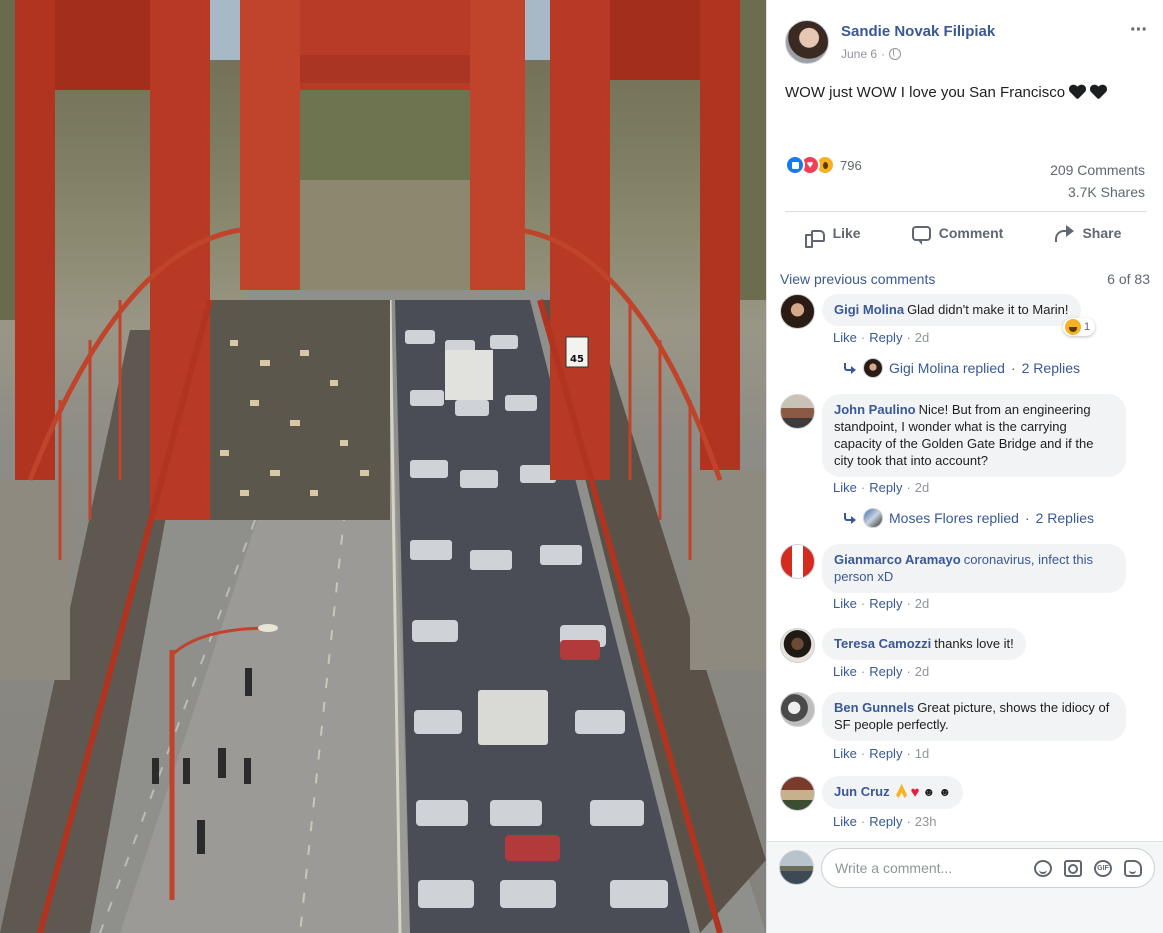 The width and height of the screenshot is (1163, 933). I want to click on post-date: June 6, so click(859, 54).